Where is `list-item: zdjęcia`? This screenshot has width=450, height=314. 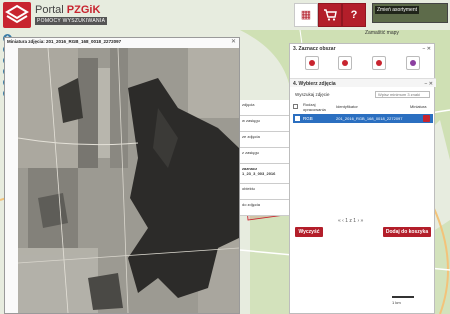 list-item: zdjęcia is located at coordinates (265, 108).